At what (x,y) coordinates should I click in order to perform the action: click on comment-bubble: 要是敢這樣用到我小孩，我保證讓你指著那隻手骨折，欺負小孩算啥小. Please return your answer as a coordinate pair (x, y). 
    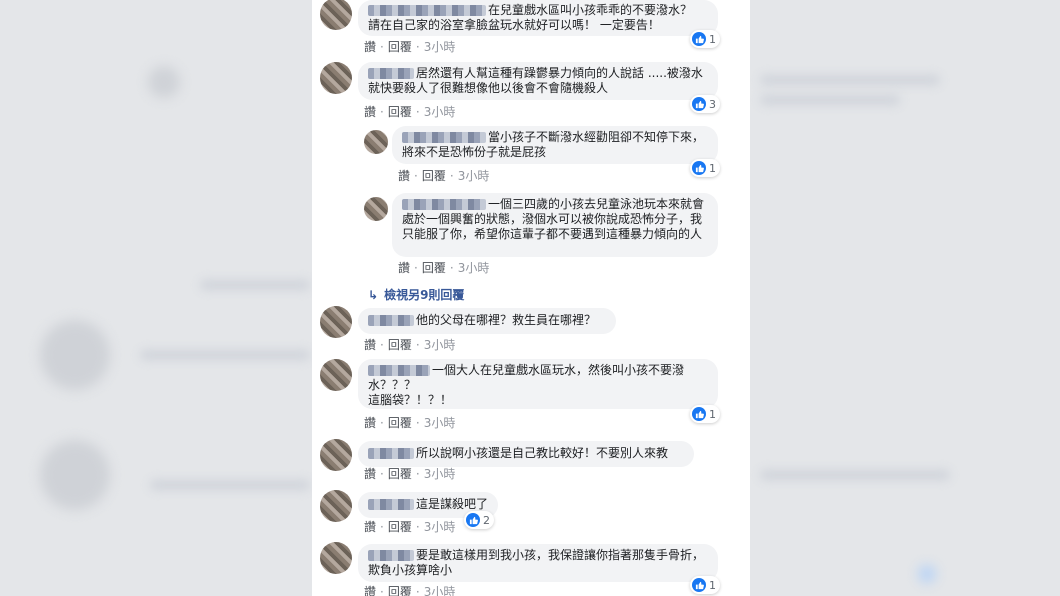
    Looking at the image, I should click on (538, 563).